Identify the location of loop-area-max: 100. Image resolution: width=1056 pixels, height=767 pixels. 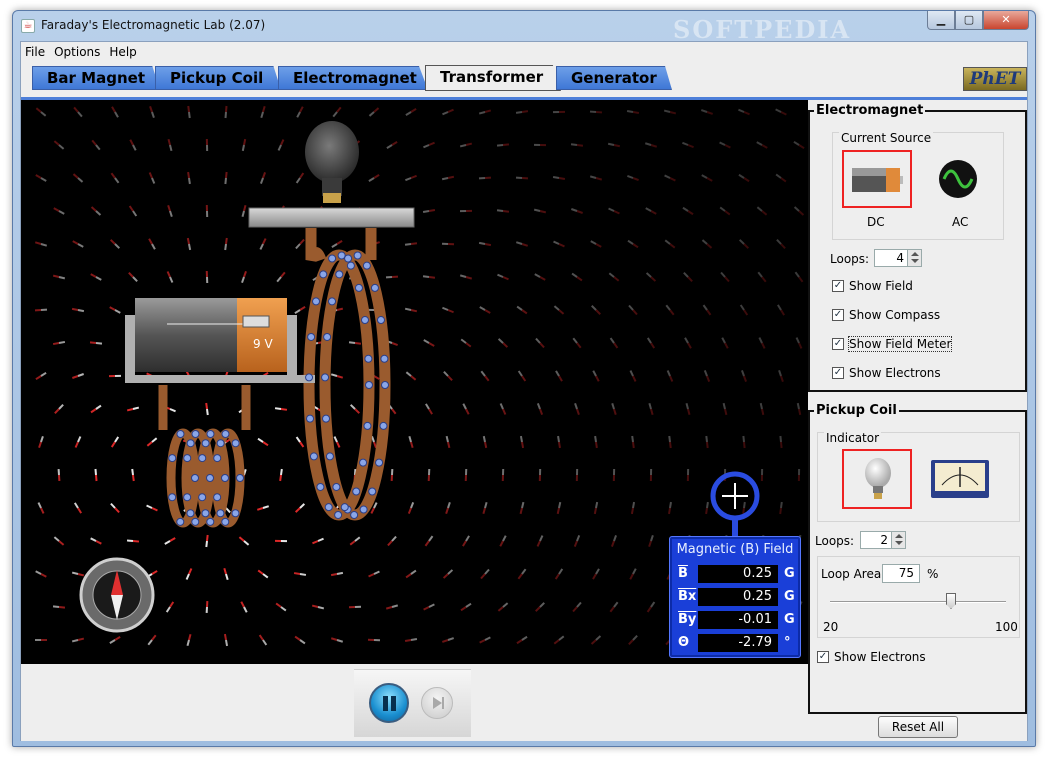
(1006, 627).